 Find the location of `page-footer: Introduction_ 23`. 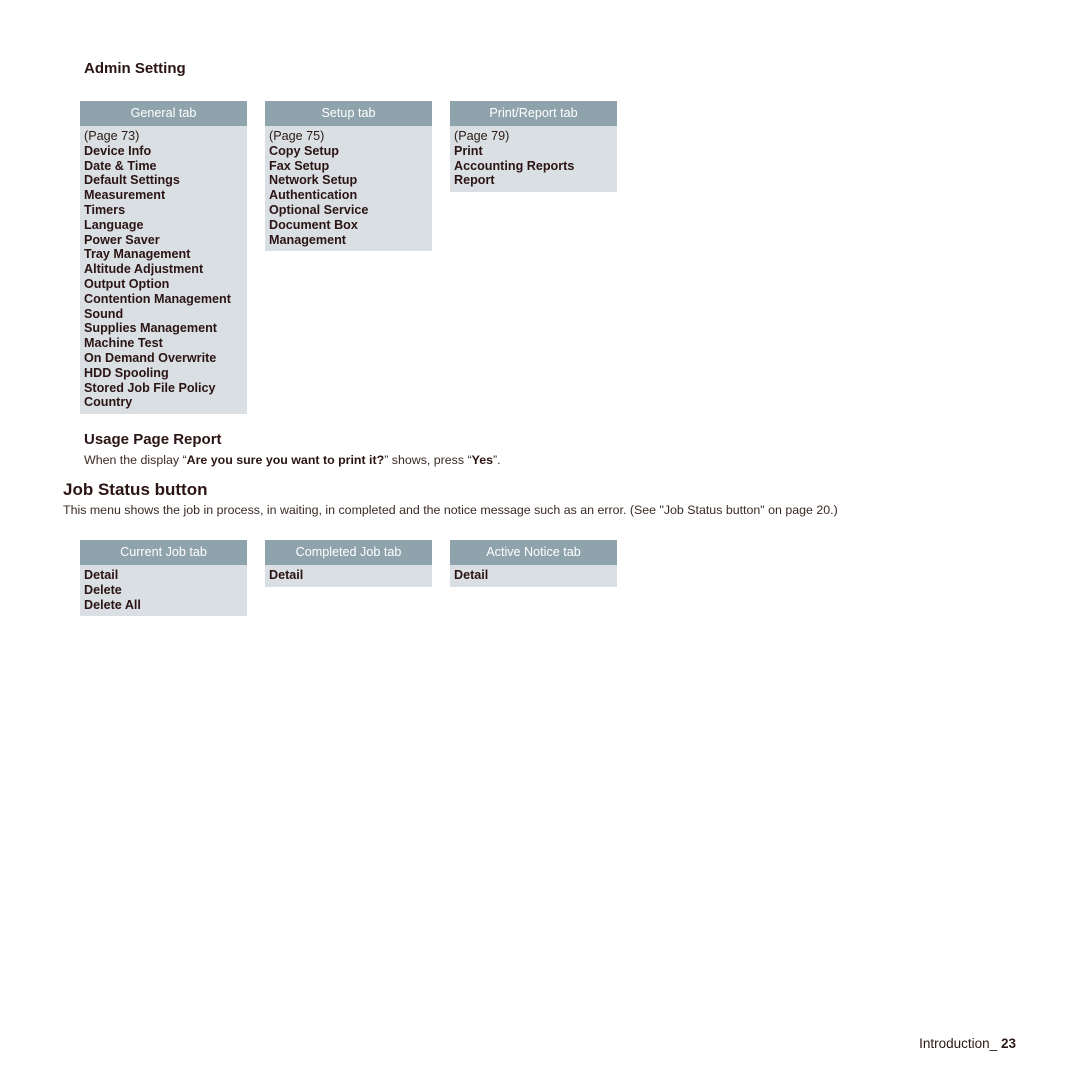

page-footer: Introduction_ 23 is located at coordinates (967, 1043).